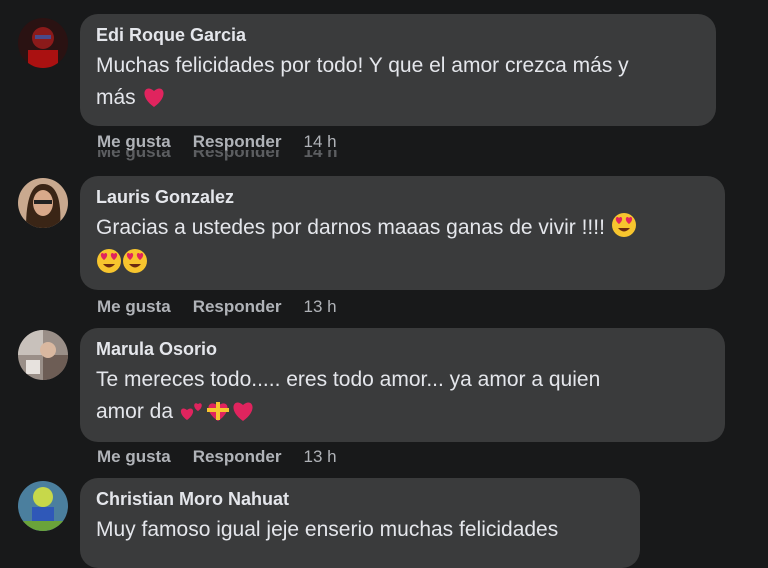  I want to click on comment-author: Edi Roque Garcia, so click(398, 35).